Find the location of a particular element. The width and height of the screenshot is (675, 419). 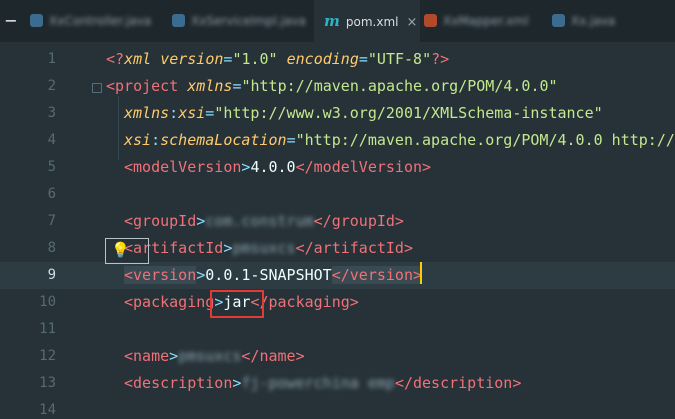

tab-xxmapper: XxMapper.xml is located at coordinates (476, 21).